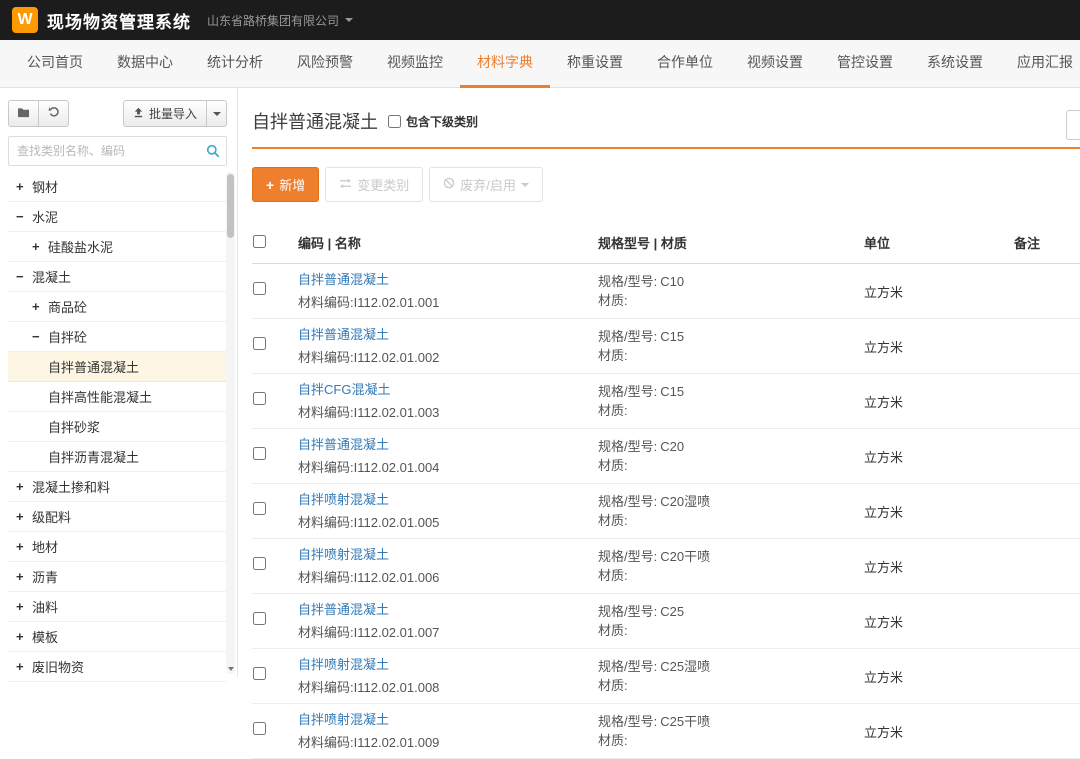 The width and height of the screenshot is (1080, 759). What do you see at coordinates (685, 64) in the screenshot?
I see `nav-item: 合作单位` at bounding box center [685, 64].